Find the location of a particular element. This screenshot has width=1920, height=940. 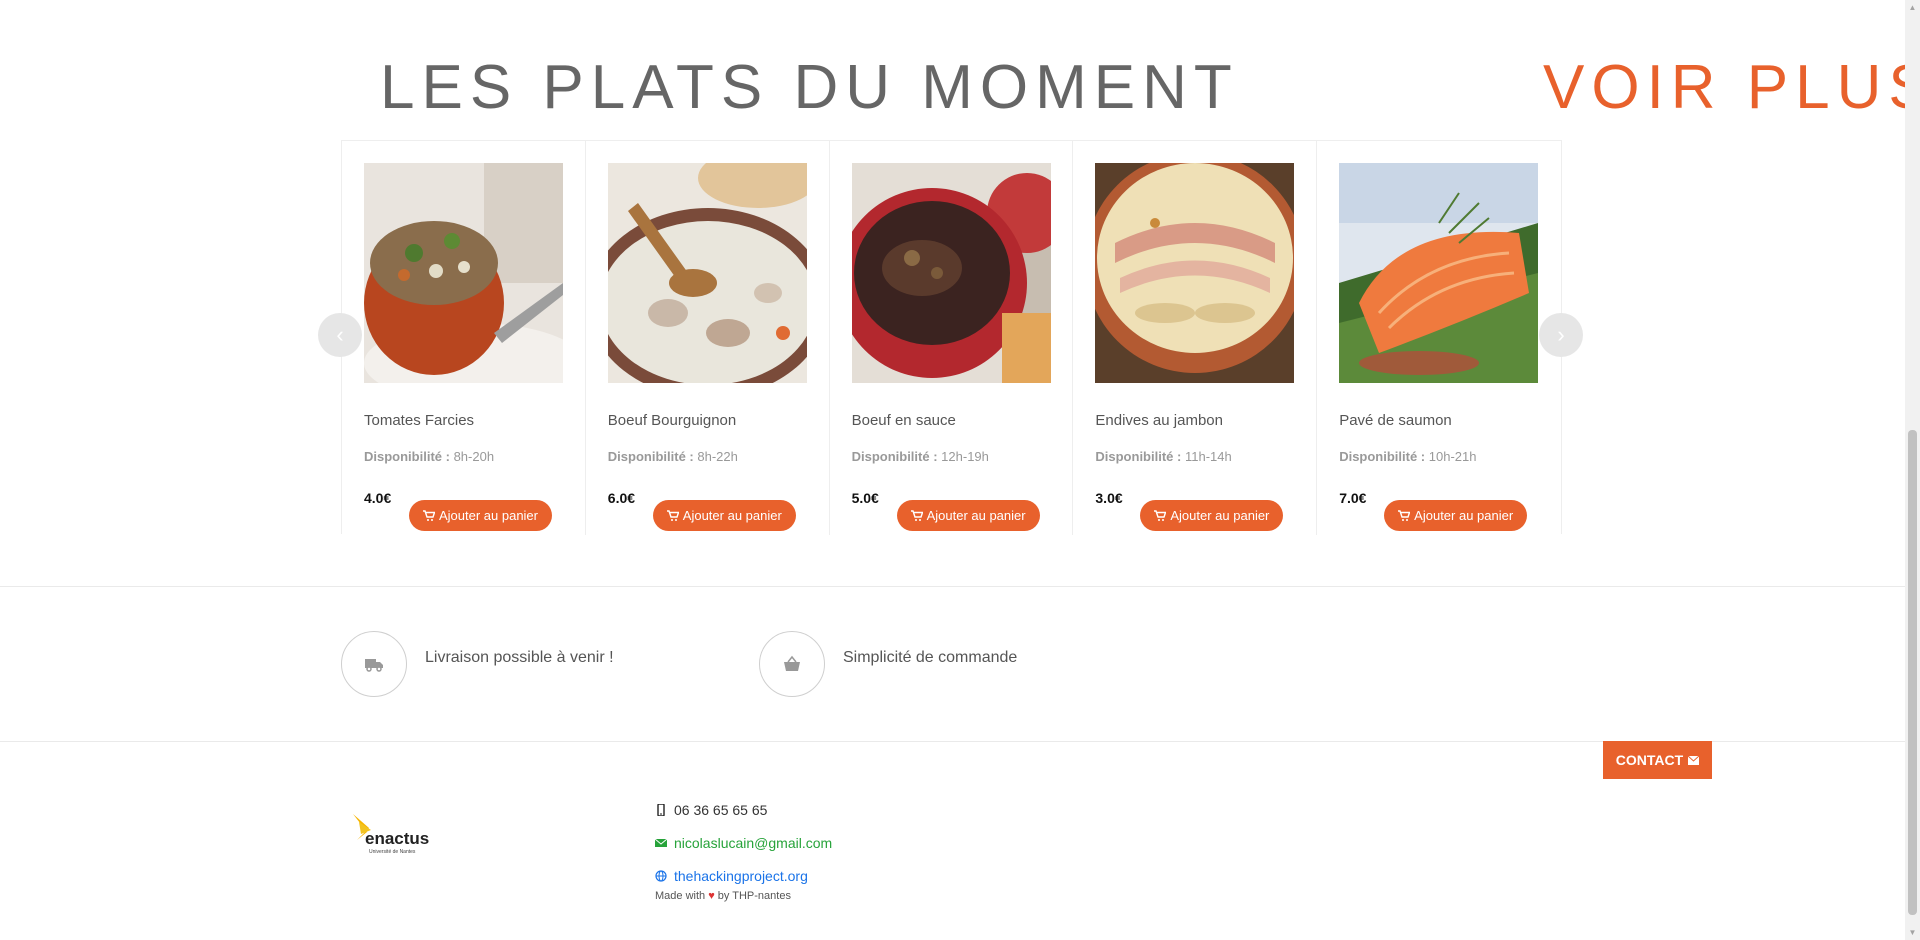

availability-hours: 10h-21h is located at coordinates (1452, 456).